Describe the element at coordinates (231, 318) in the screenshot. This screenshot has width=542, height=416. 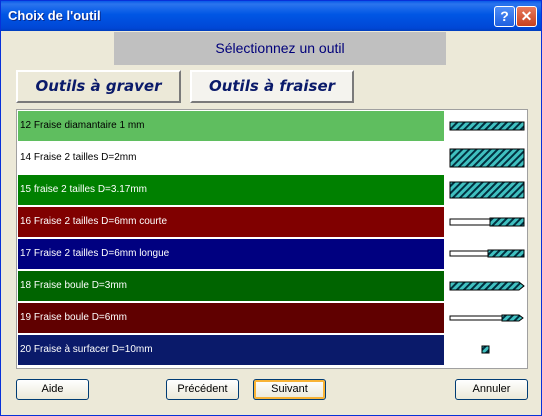
I see `tool-row-label: 19 Fraise boule D=6mm` at that location.